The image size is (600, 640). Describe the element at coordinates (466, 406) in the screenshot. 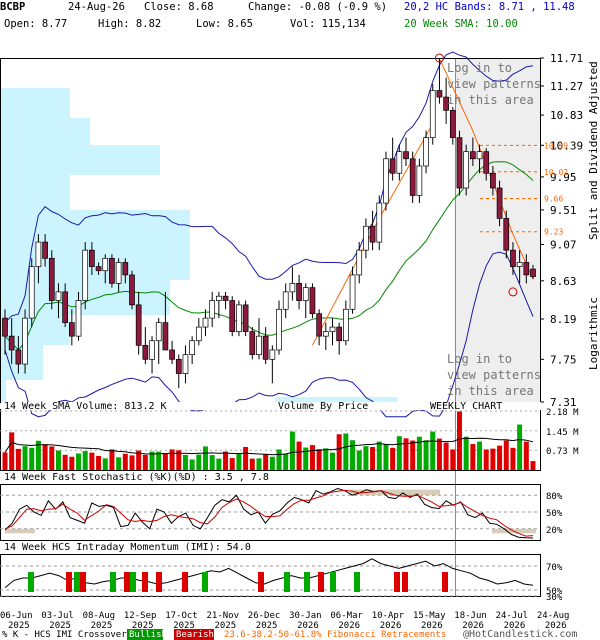

I see `weekly-title: WEEKLY CHART` at that location.